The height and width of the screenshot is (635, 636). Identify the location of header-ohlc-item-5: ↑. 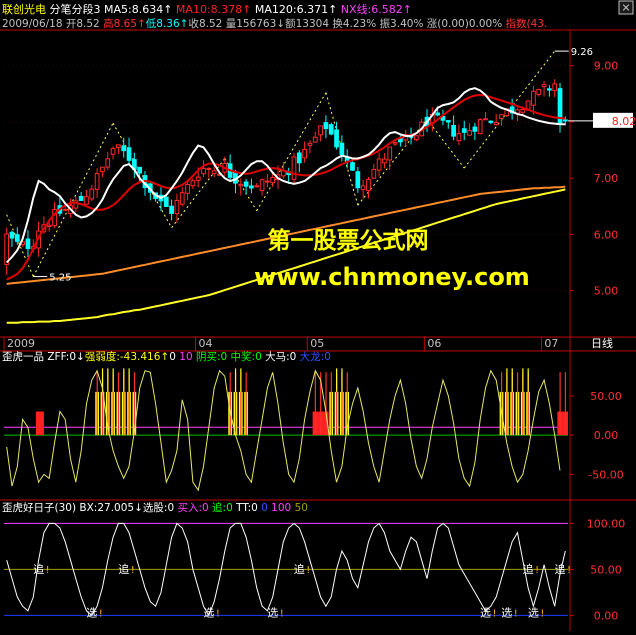
(184, 24).